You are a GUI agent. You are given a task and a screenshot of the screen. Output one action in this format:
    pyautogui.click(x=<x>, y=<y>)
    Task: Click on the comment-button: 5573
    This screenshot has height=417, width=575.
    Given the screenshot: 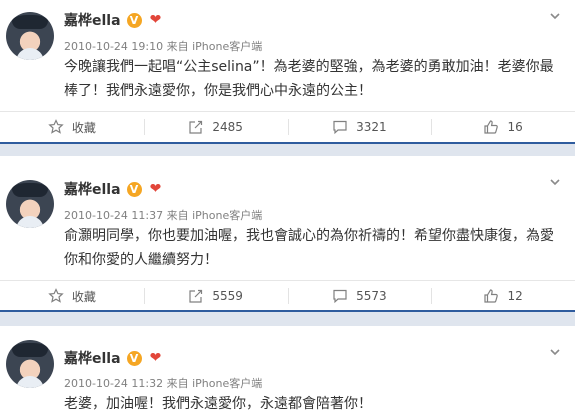 What is the action you would take?
    pyautogui.click(x=359, y=296)
    